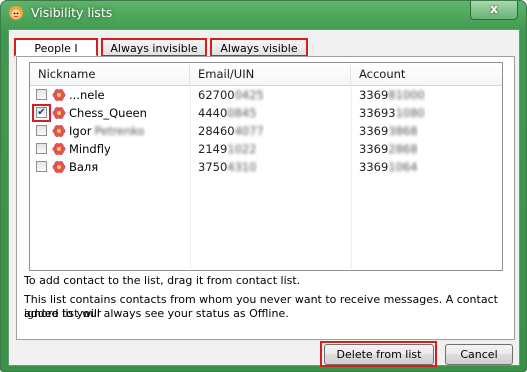 This screenshot has width=527, height=372. Describe the element at coordinates (410, 113) in the screenshot. I see `account-obscured: 1080` at that location.